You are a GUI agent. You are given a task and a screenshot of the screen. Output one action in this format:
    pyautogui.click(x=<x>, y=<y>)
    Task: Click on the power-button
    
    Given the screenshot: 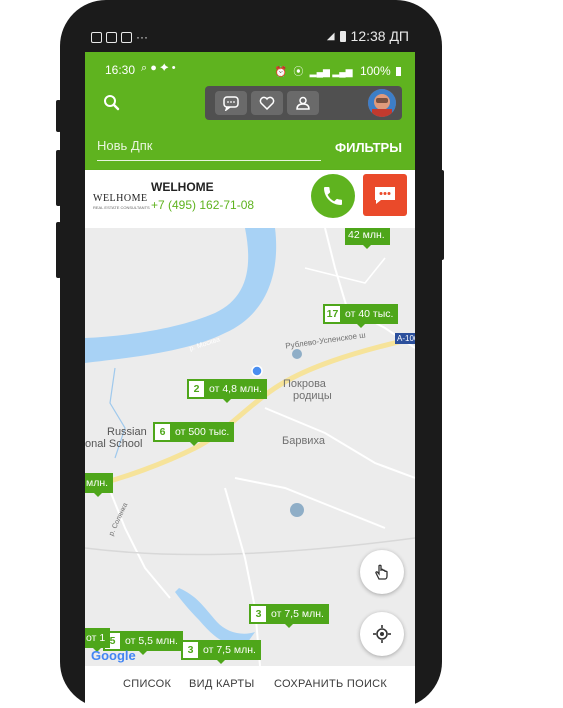 What is the action you would take?
    pyautogui.click(x=441, y=215)
    